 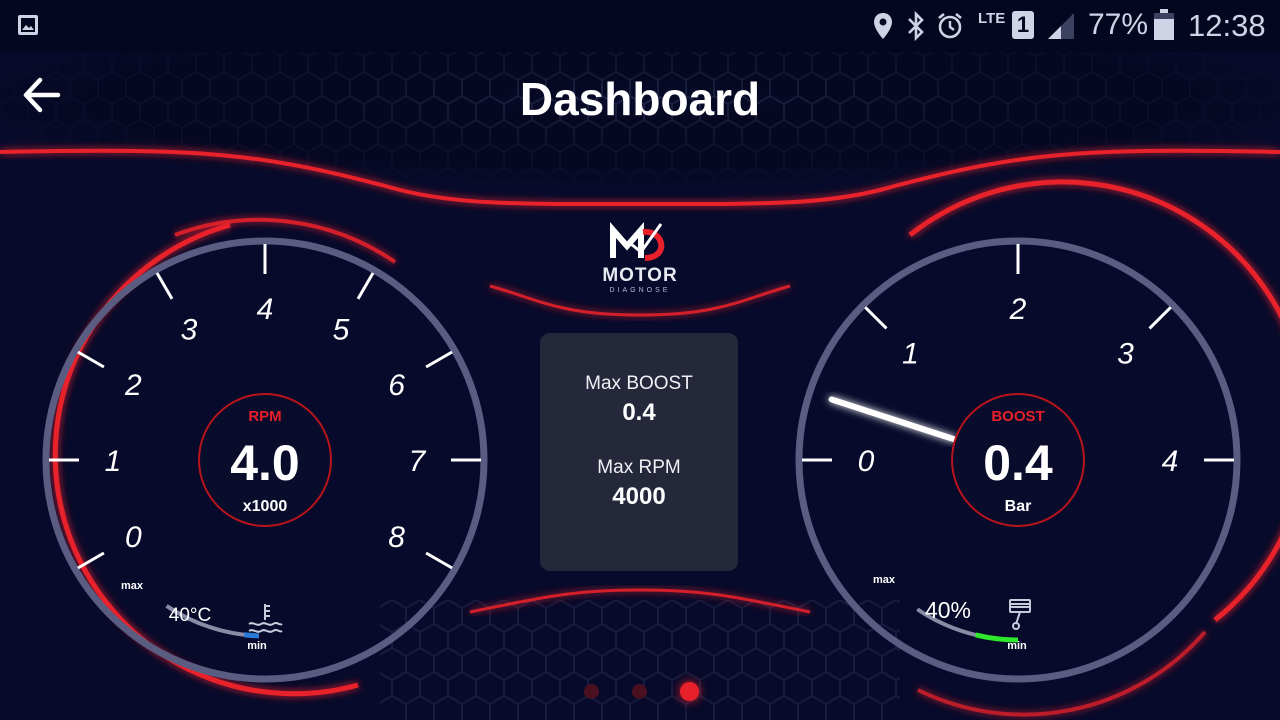 What do you see at coordinates (910, 354) in the screenshot?
I see `boost-tick-label: 1` at bounding box center [910, 354].